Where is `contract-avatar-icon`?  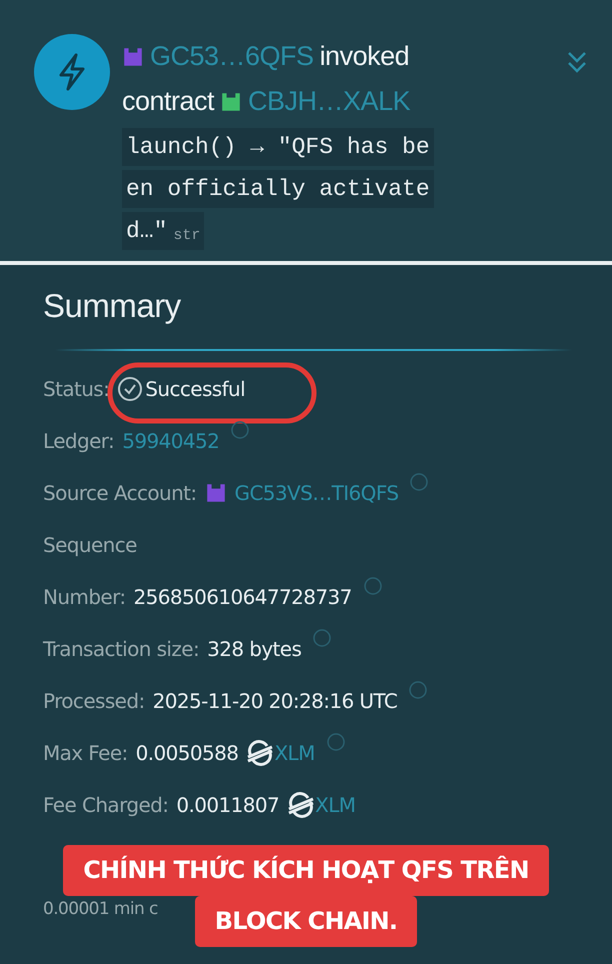
contract-avatar-icon is located at coordinates (231, 101).